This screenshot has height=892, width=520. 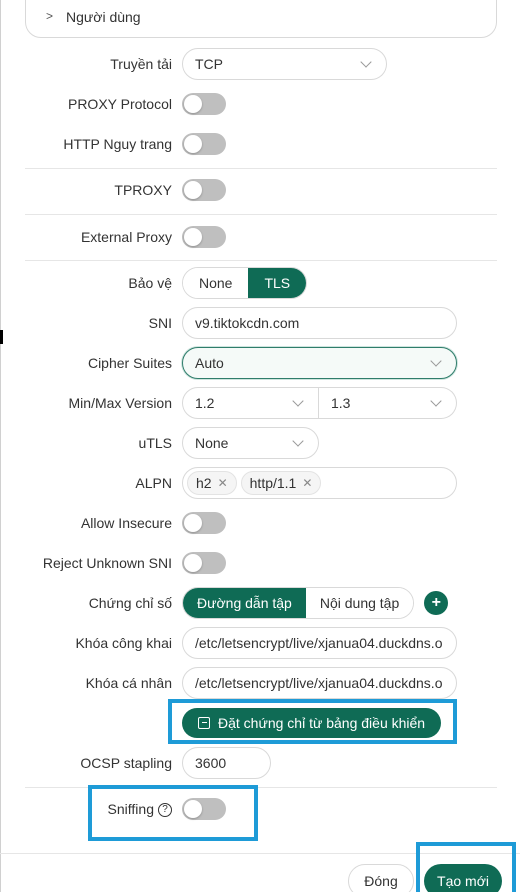 What do you see at coordinates (204, 190) in the screenshot?
I see `tproxy-toggle` at bounding box center [204, 190].